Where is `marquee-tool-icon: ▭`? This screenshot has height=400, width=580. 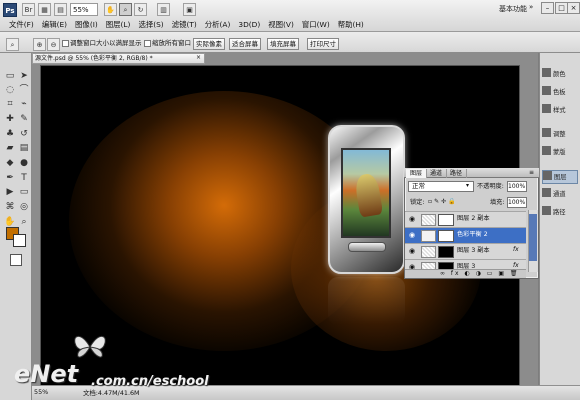 marquee-tool-icon: ▭ is located at coordinates (10, 76).